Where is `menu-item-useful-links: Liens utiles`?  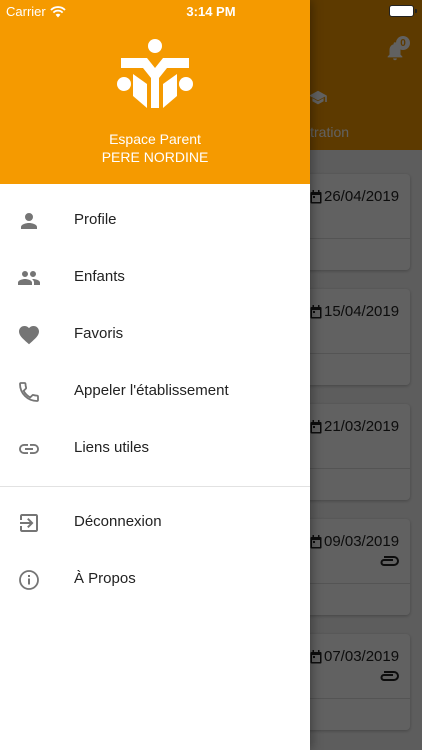
menu-item-useful-links: Liens utiles is located at coordinates (155, 448).